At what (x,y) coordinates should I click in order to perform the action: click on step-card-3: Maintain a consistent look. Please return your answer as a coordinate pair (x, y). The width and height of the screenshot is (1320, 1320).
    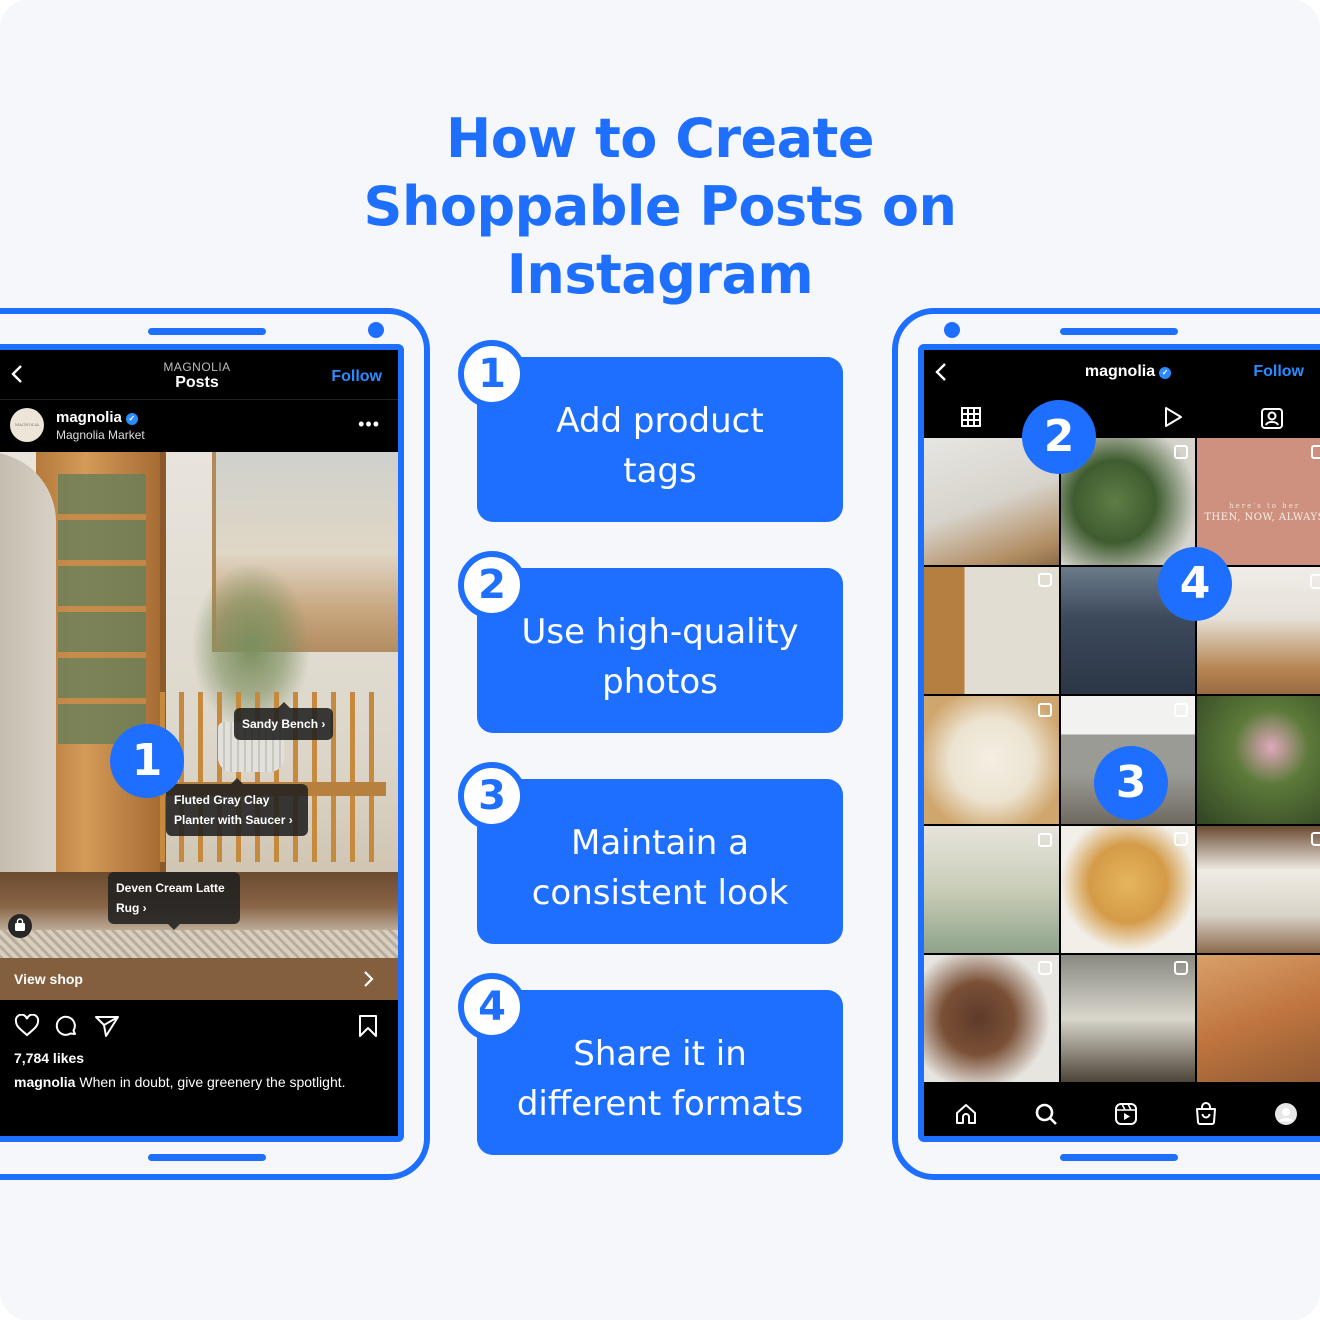
    Looking at the image, I should click on (660, 861).